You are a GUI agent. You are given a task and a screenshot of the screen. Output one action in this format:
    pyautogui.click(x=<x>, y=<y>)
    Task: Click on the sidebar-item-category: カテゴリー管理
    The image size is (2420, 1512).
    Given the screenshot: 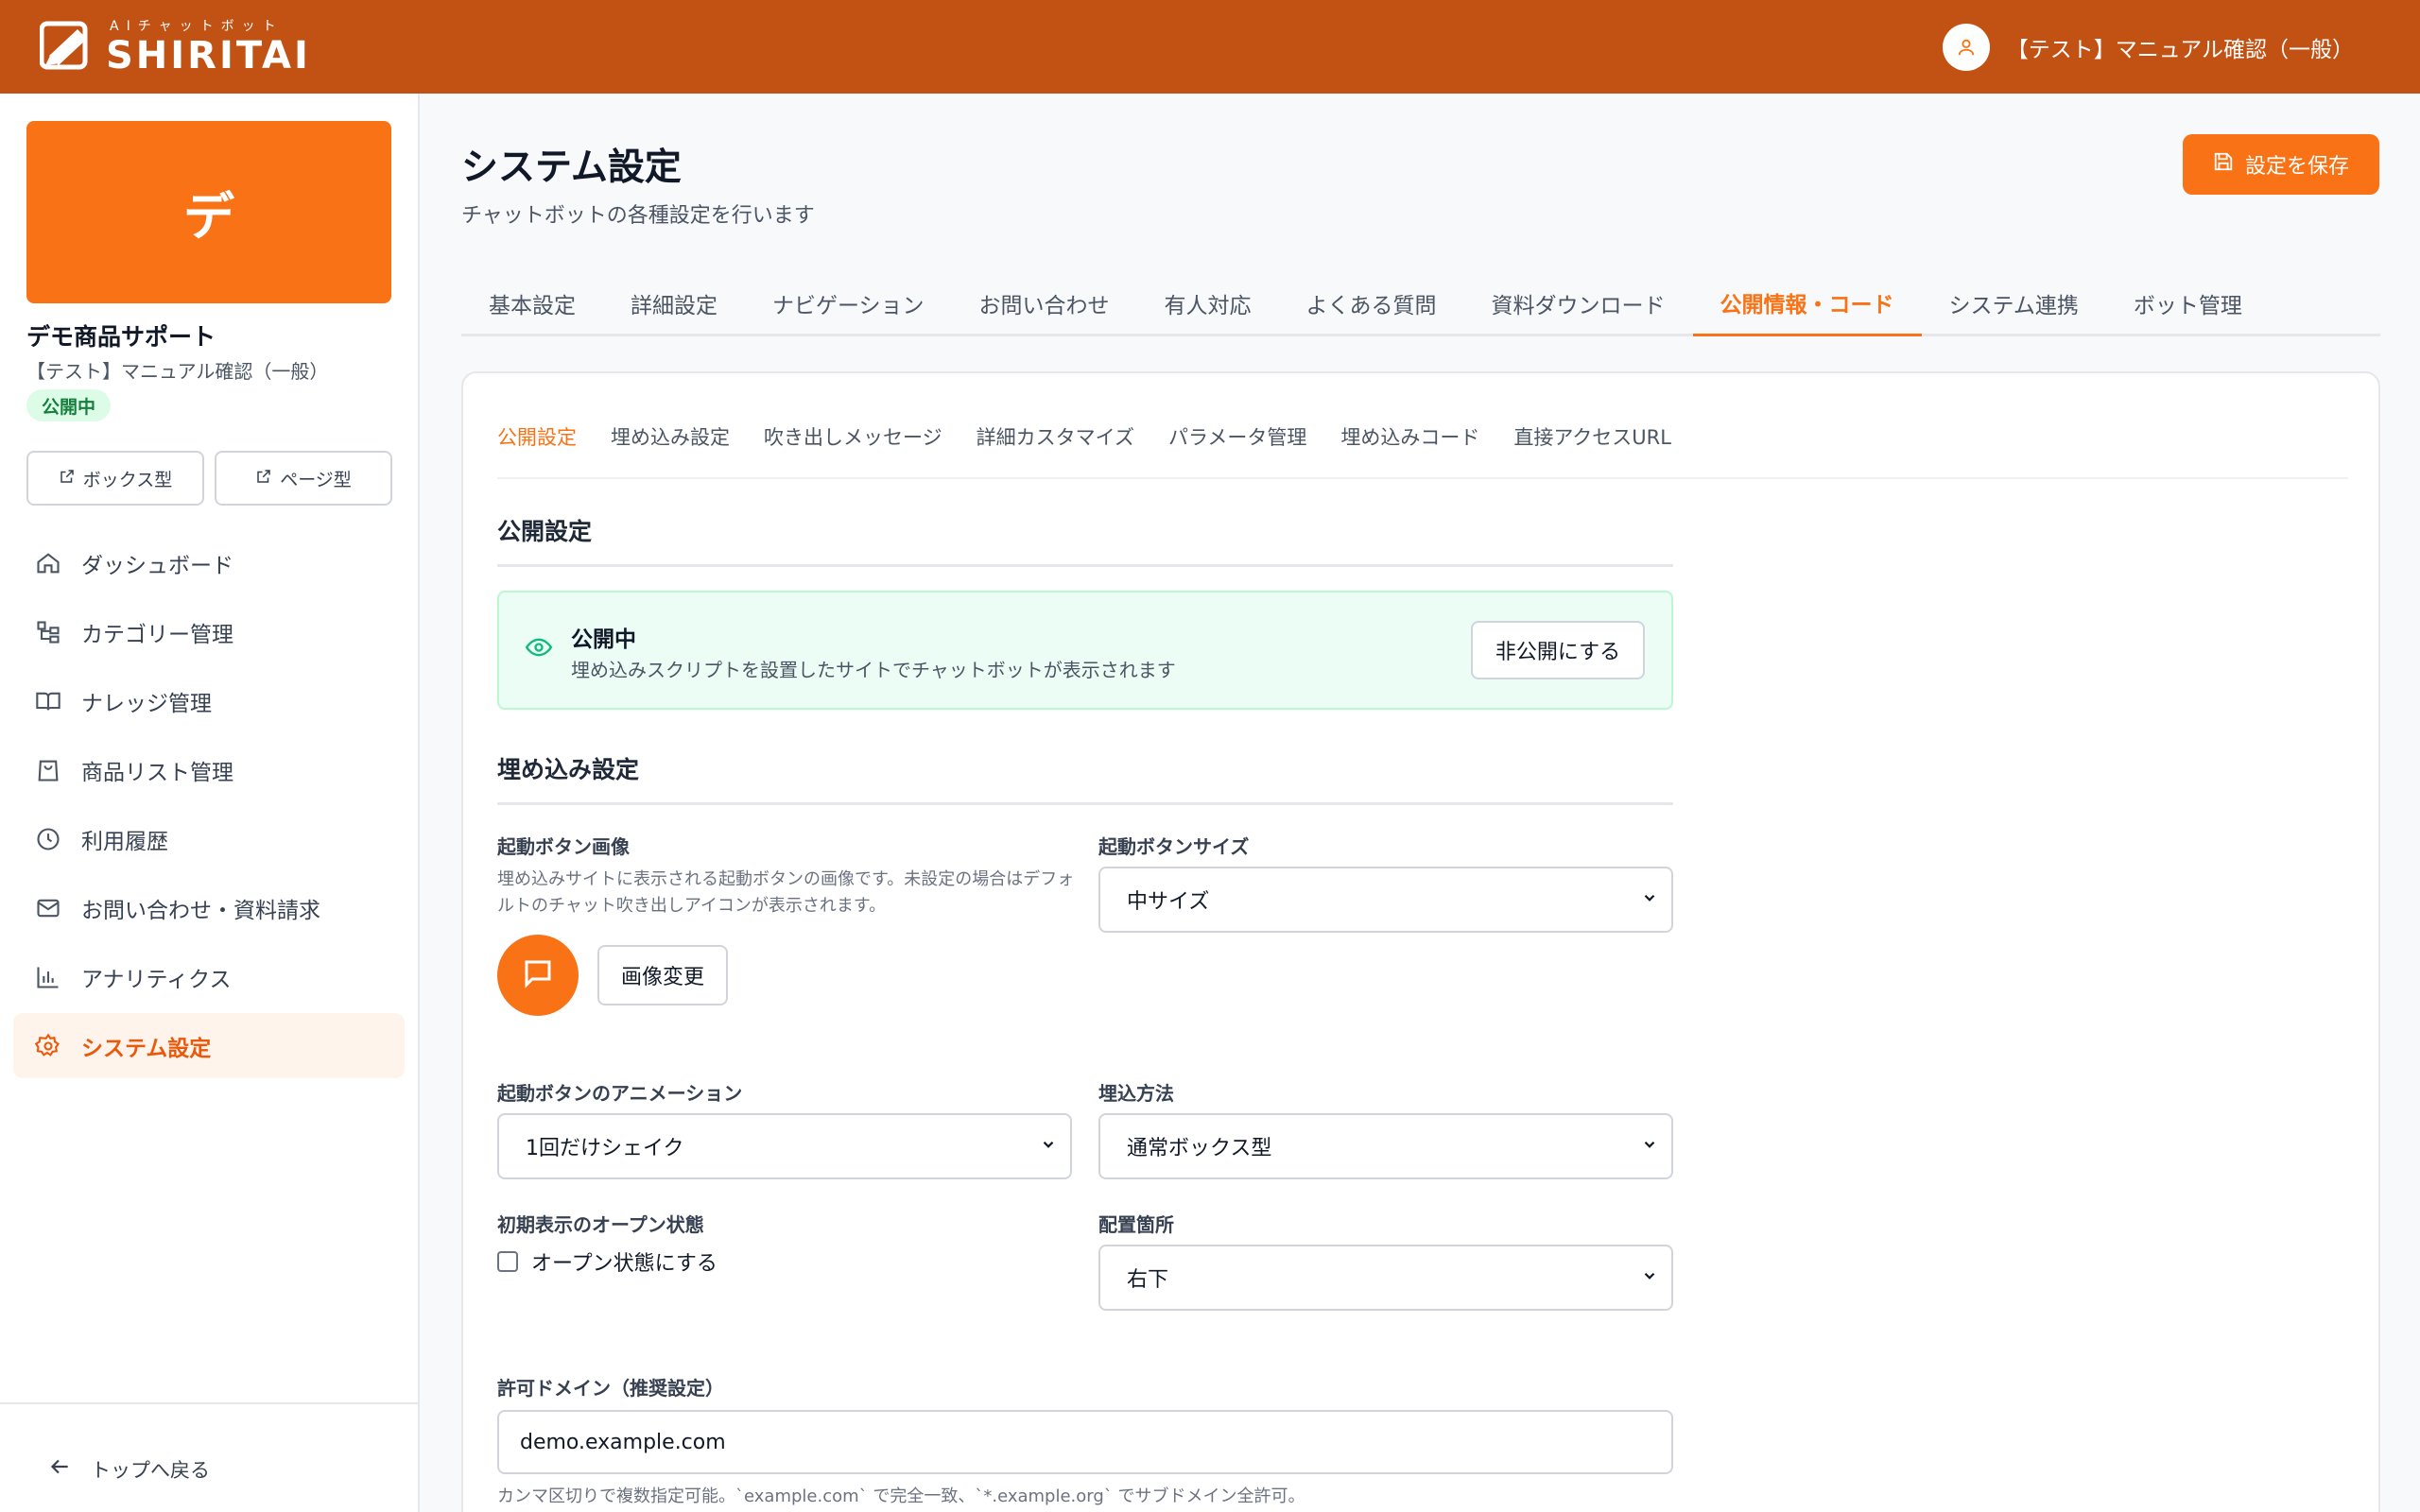 What is the action you would take?
    pyautogui.click(x=209, y=631)
    